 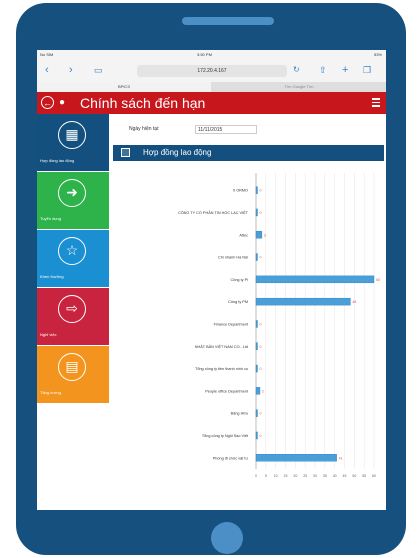 What do you see at coordinates (47, 102) in the screenshot?
I see `back-arrow-icon: ←` at bounding box center [47, 102].